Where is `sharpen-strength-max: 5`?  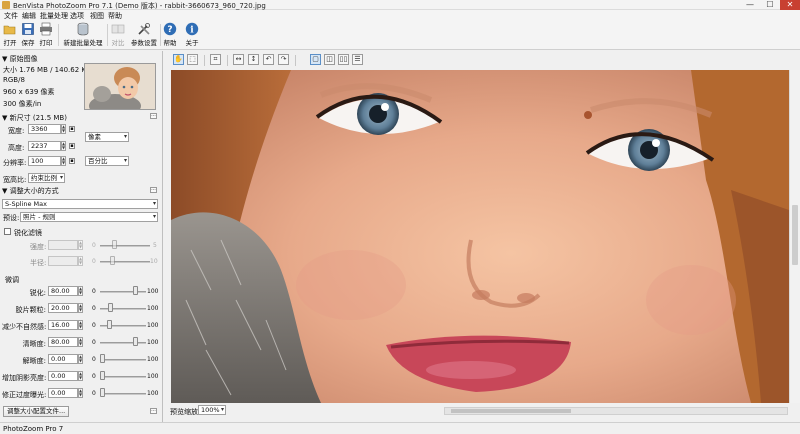 sharpen-strength-max: 5 is located at coordinates (155, 245).